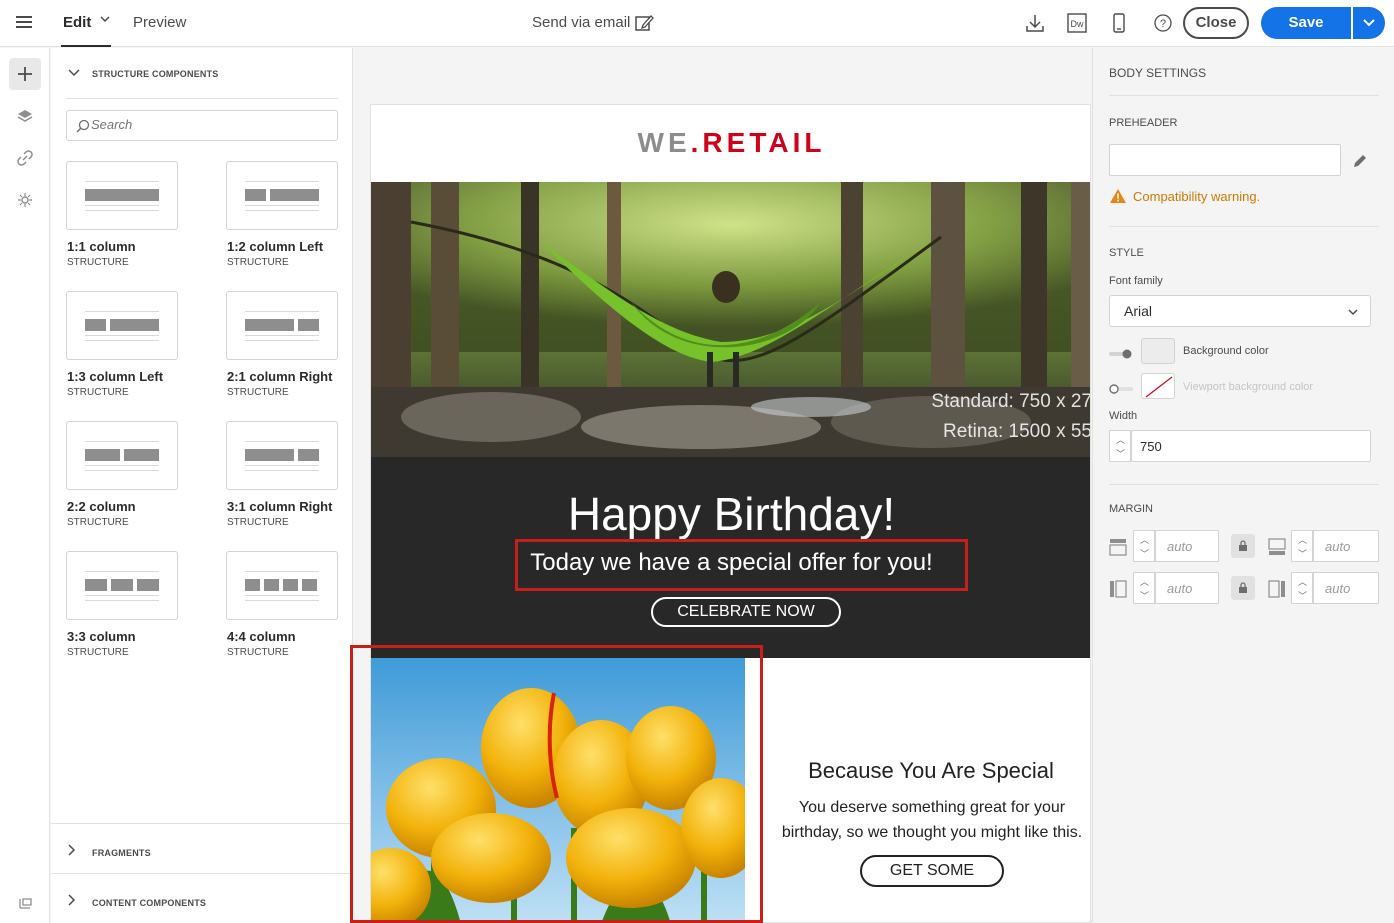 This screenshot has height=923, width=1394. What do you see at coordinates (1144, 588) in the screenshot?
I see `margin-left-stepper: ︿ ﹀` at bounding box center [1144, 588].